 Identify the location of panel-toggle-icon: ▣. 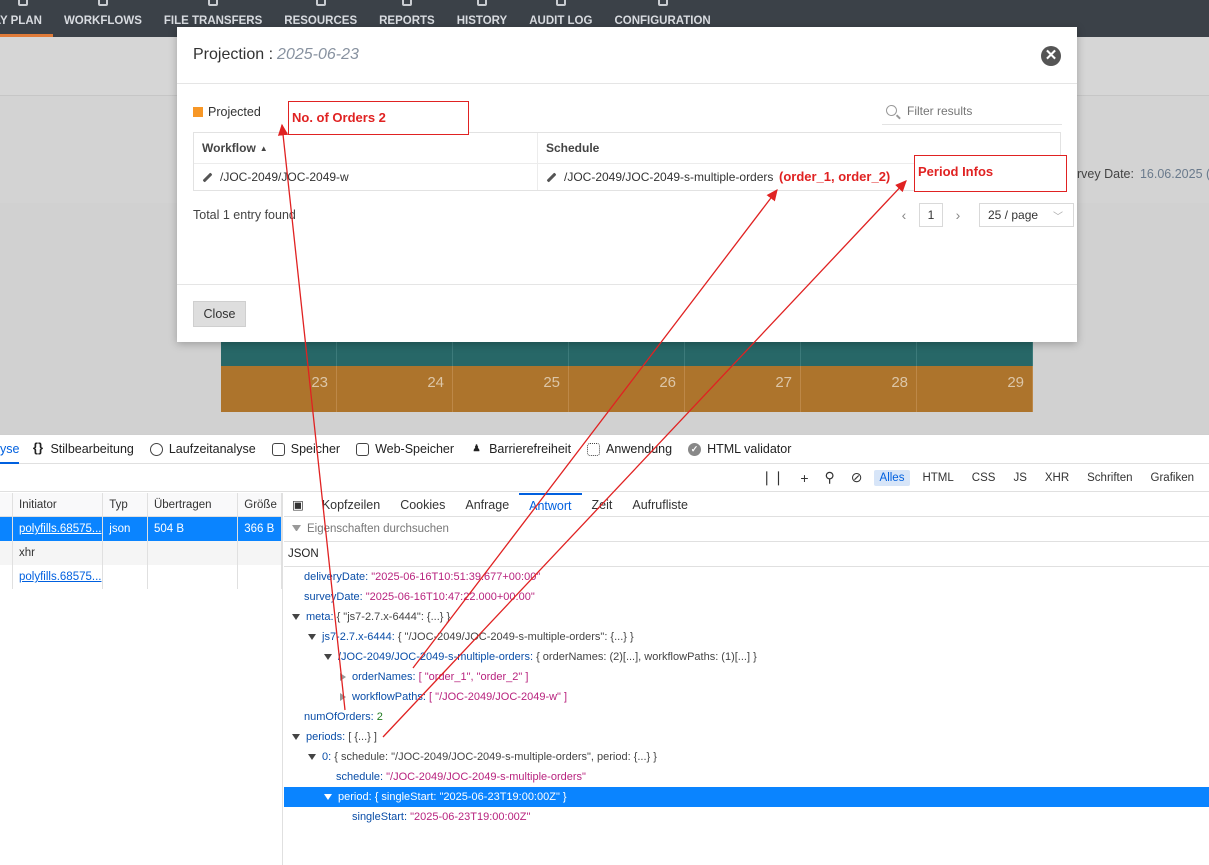
(298, 505).